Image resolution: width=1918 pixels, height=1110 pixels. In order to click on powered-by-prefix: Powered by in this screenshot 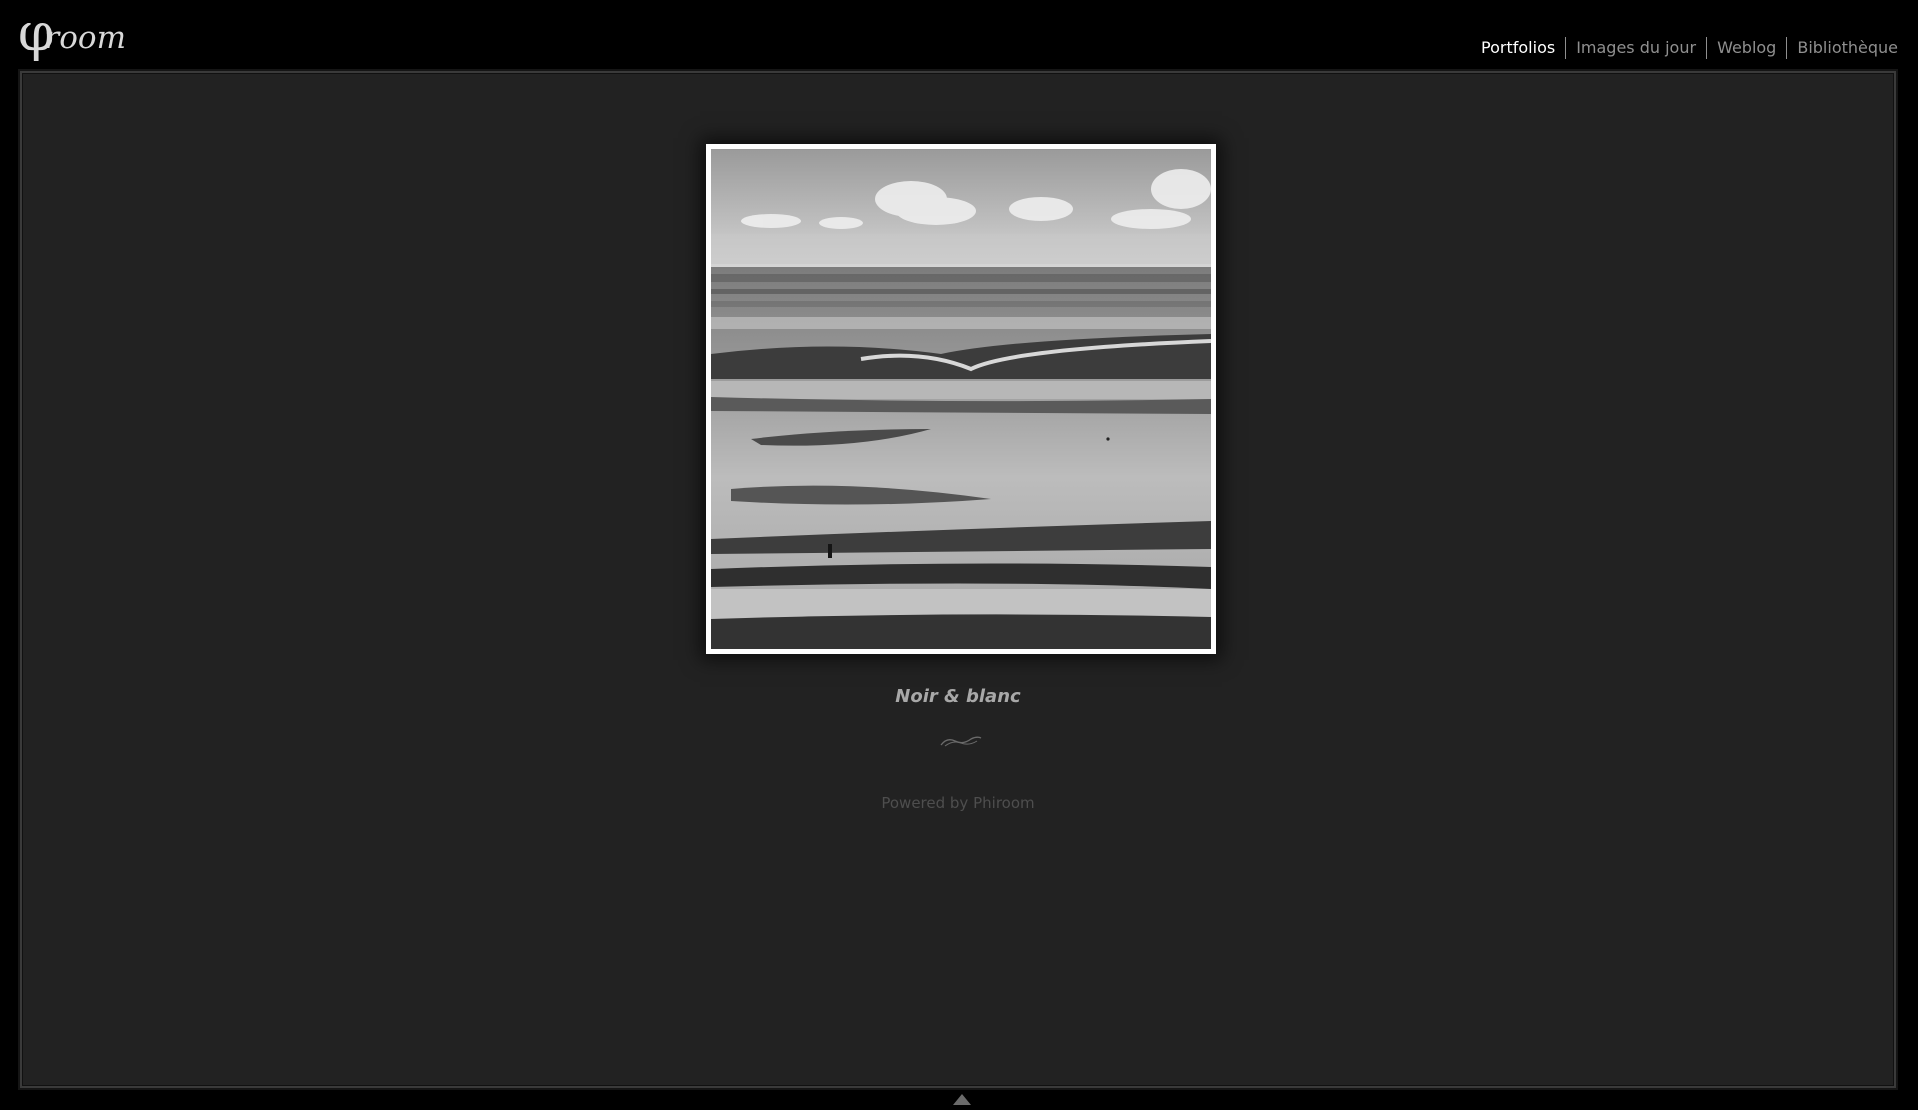, I will do `click(925, 803)`.